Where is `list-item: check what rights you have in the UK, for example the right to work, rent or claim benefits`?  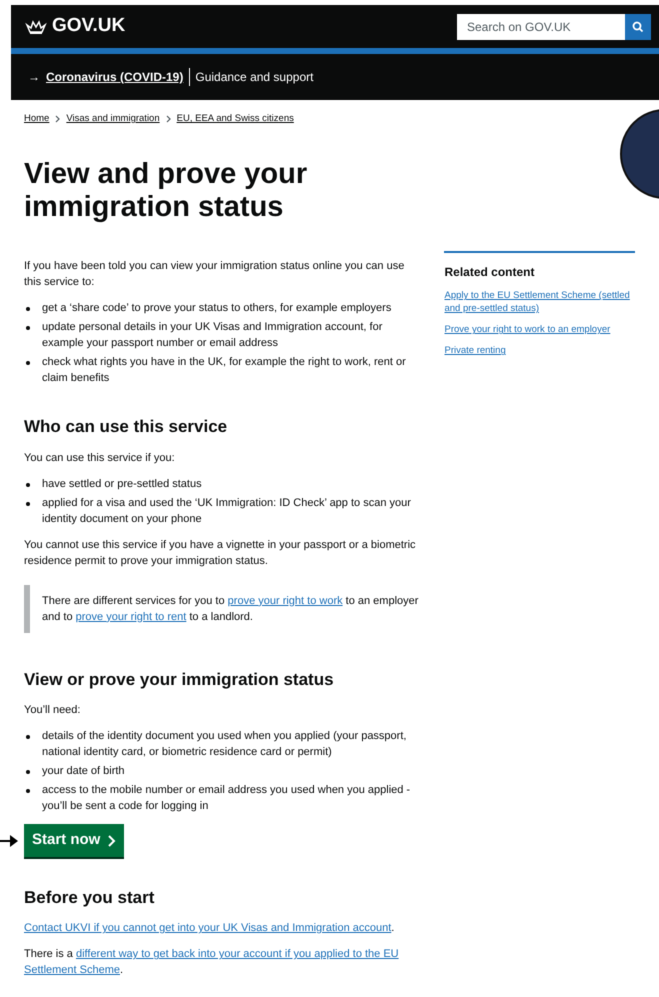 list-item: check what rights you have in the UK, for example the right to work, rent or claim benefits is located at coordinates (224, 370).